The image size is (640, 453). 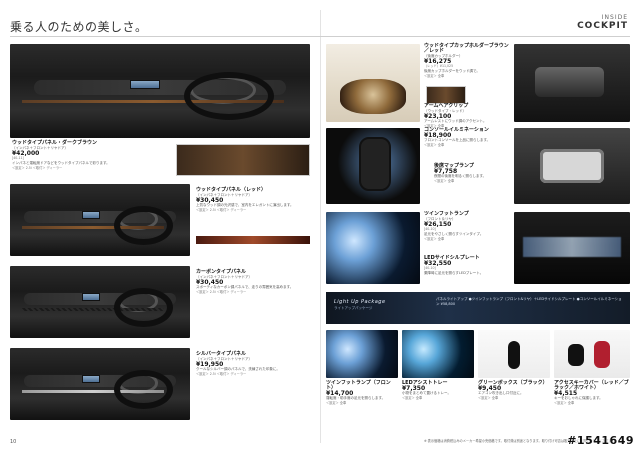 I want to click on left-item-2-note: ＜設定＞ 2.5i ＜取付＞ ディーラー, so click(x=221, y=210).